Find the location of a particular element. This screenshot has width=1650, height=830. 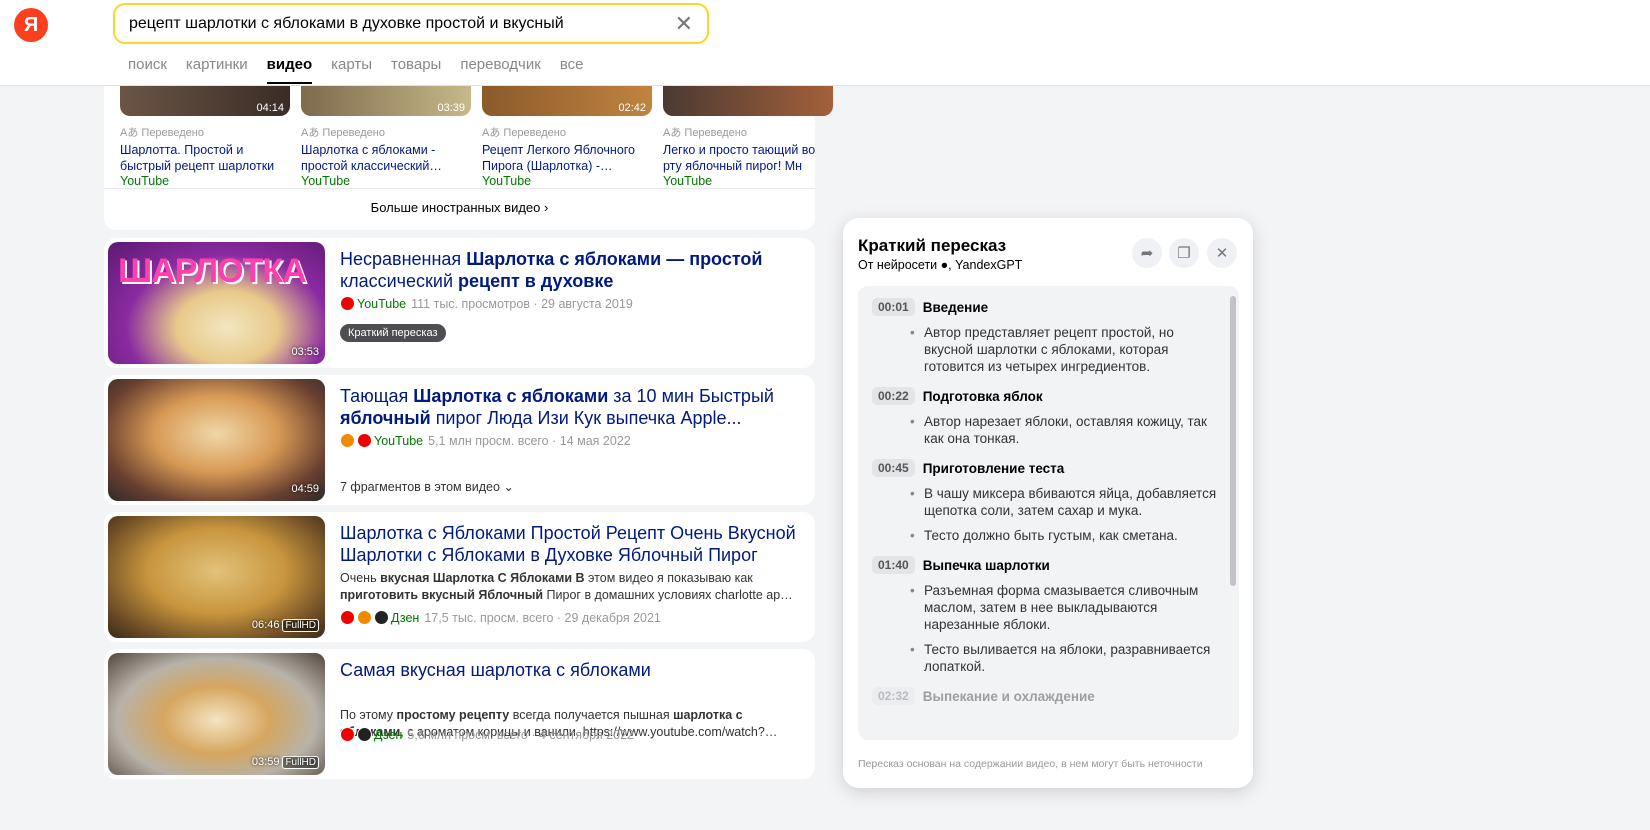

section-title: Выпекание и охлаждение is located at coordinates (1008, 696).